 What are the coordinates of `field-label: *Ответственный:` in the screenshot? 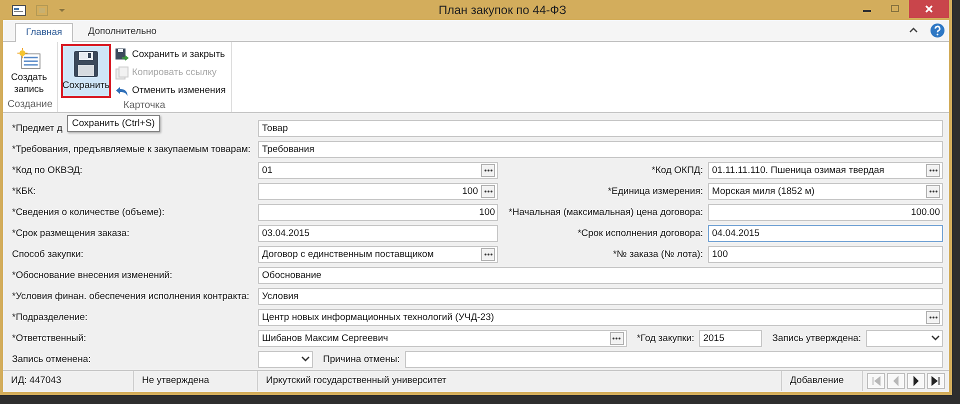 It's located at (49, 338).